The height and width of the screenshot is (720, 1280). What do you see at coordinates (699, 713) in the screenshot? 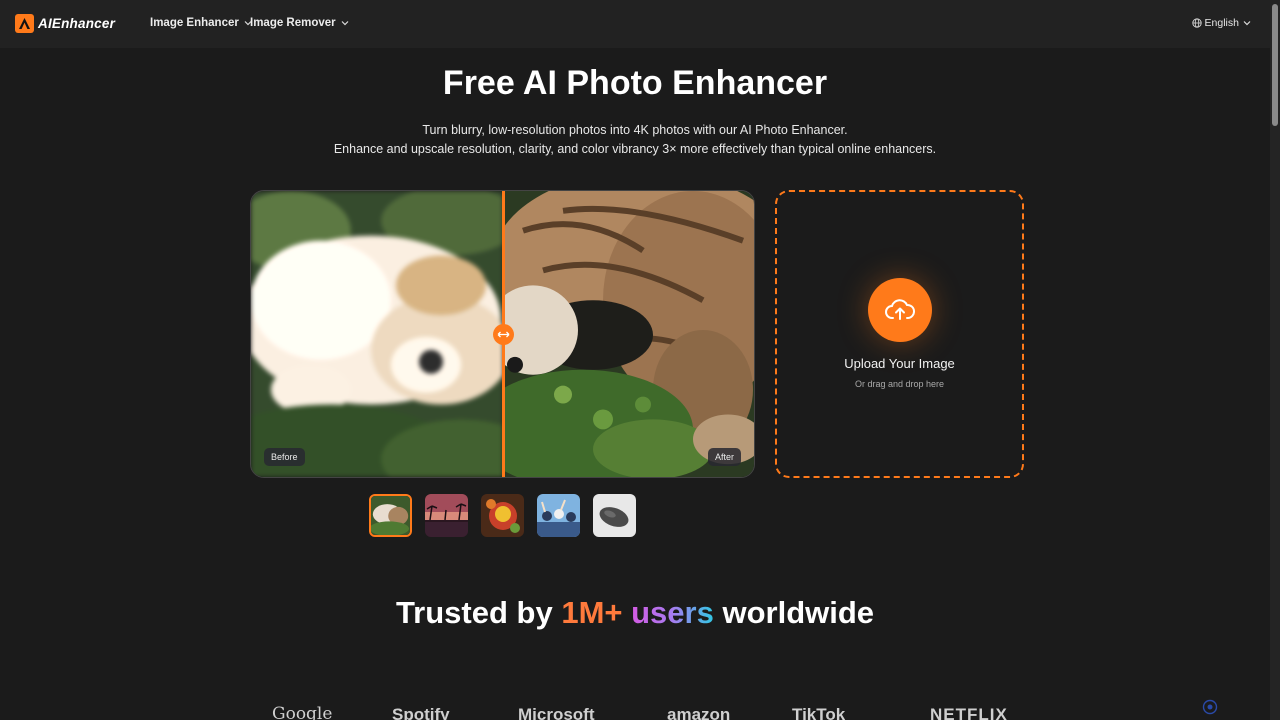
I see `brand-amazon-logo: amazon` at bounding box center [699, 713].